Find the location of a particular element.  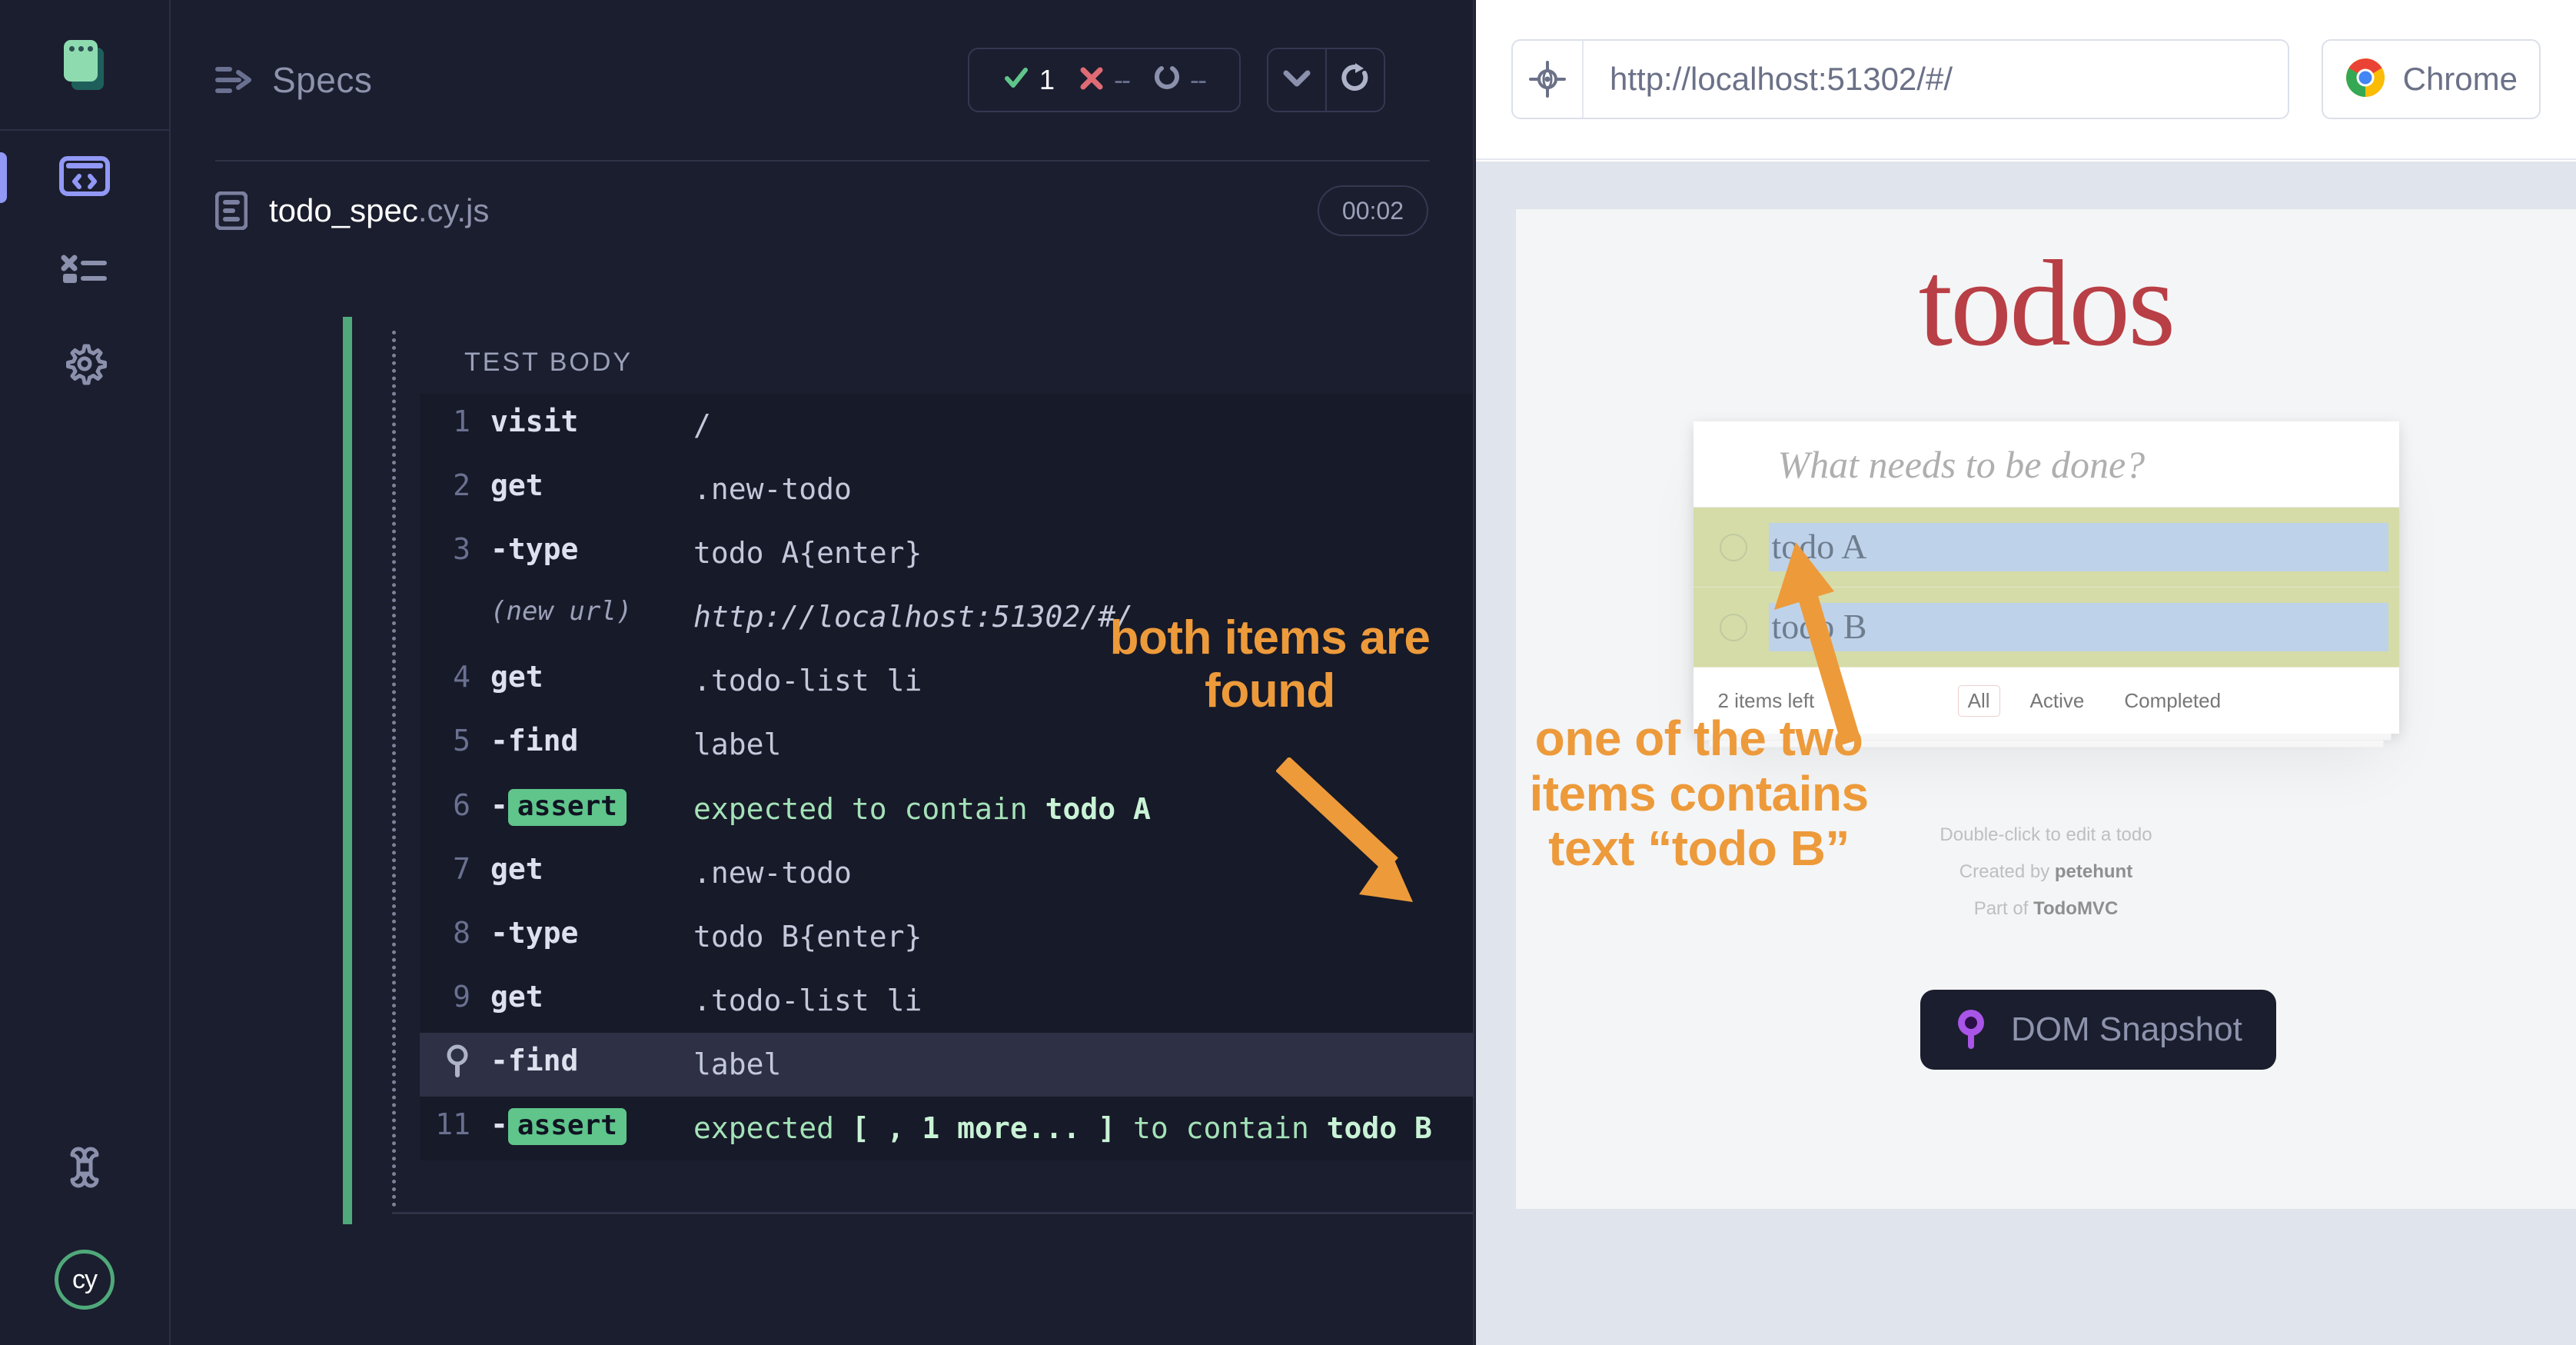

command-index: 9 is located at coordinates (461, 996).